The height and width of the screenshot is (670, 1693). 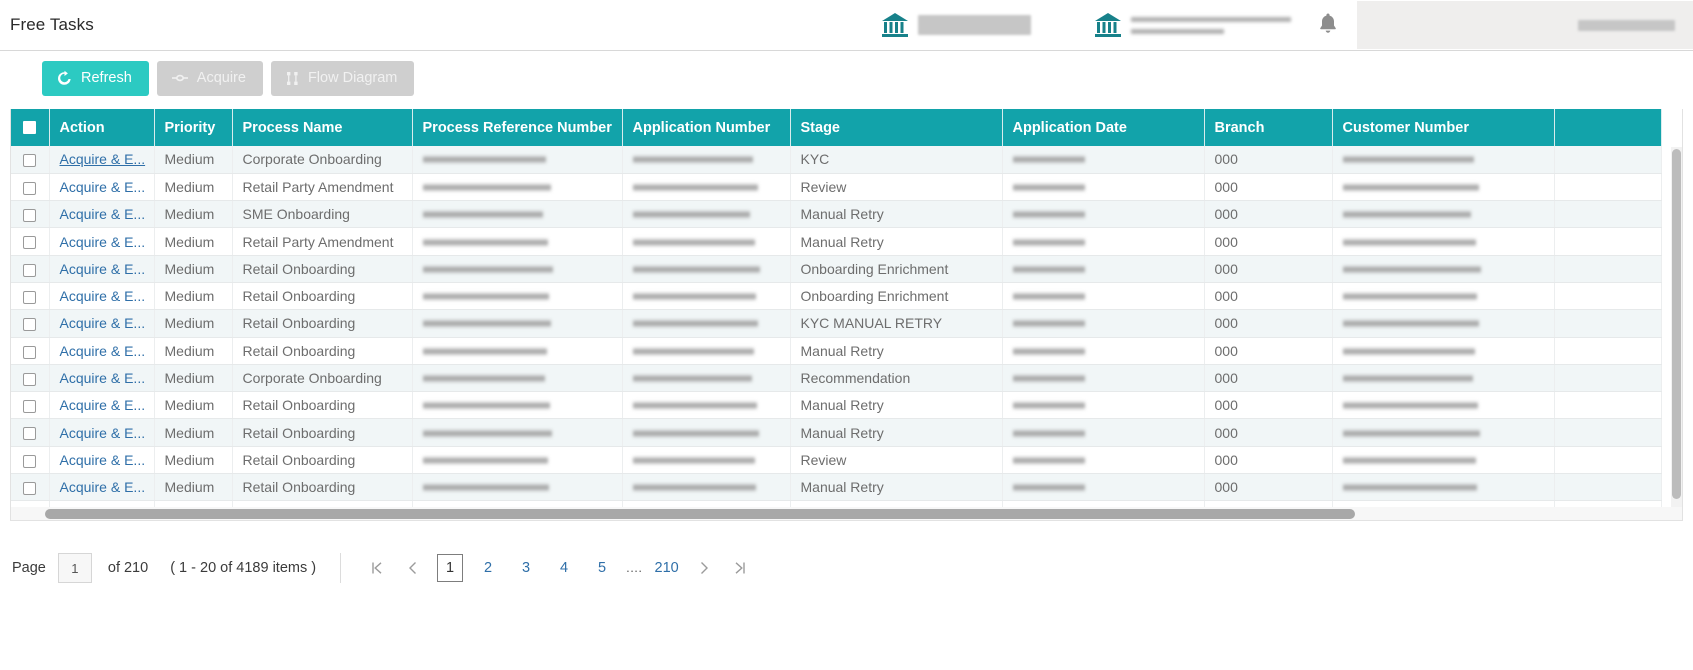 What do you see at coordinates (413, 568) in the screenshot?
I see `previous-page-button` at bounding box center [413, 568].